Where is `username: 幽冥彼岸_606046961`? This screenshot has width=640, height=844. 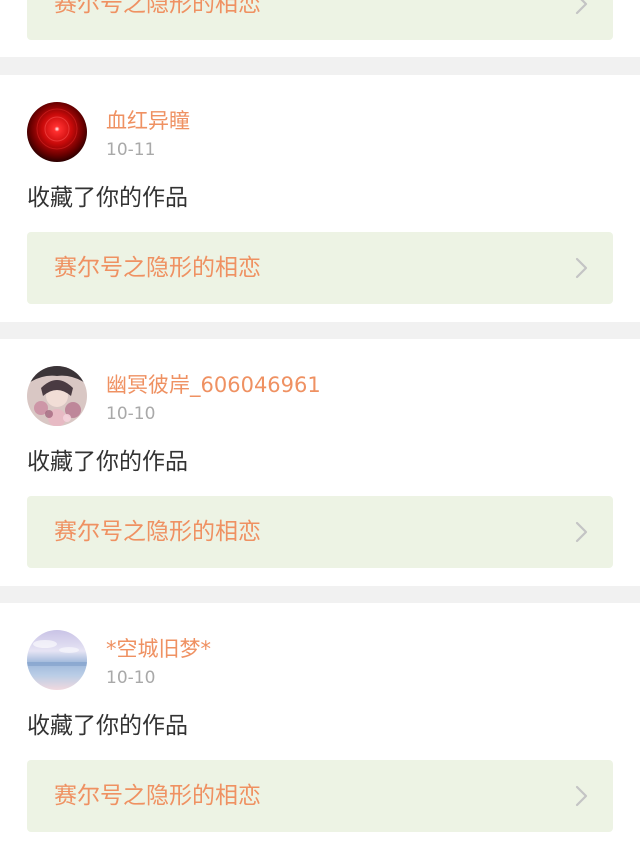 username: 幽冥彼岸_606046961 is located at coordinates (213, 385).